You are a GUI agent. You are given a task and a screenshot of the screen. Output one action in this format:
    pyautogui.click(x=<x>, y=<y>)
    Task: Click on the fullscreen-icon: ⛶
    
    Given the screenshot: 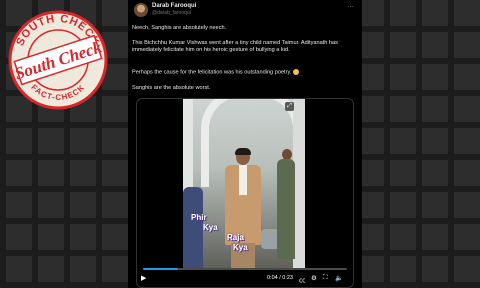 What is the action you would take?
    pyautogui.click(x=325, y=278)
    